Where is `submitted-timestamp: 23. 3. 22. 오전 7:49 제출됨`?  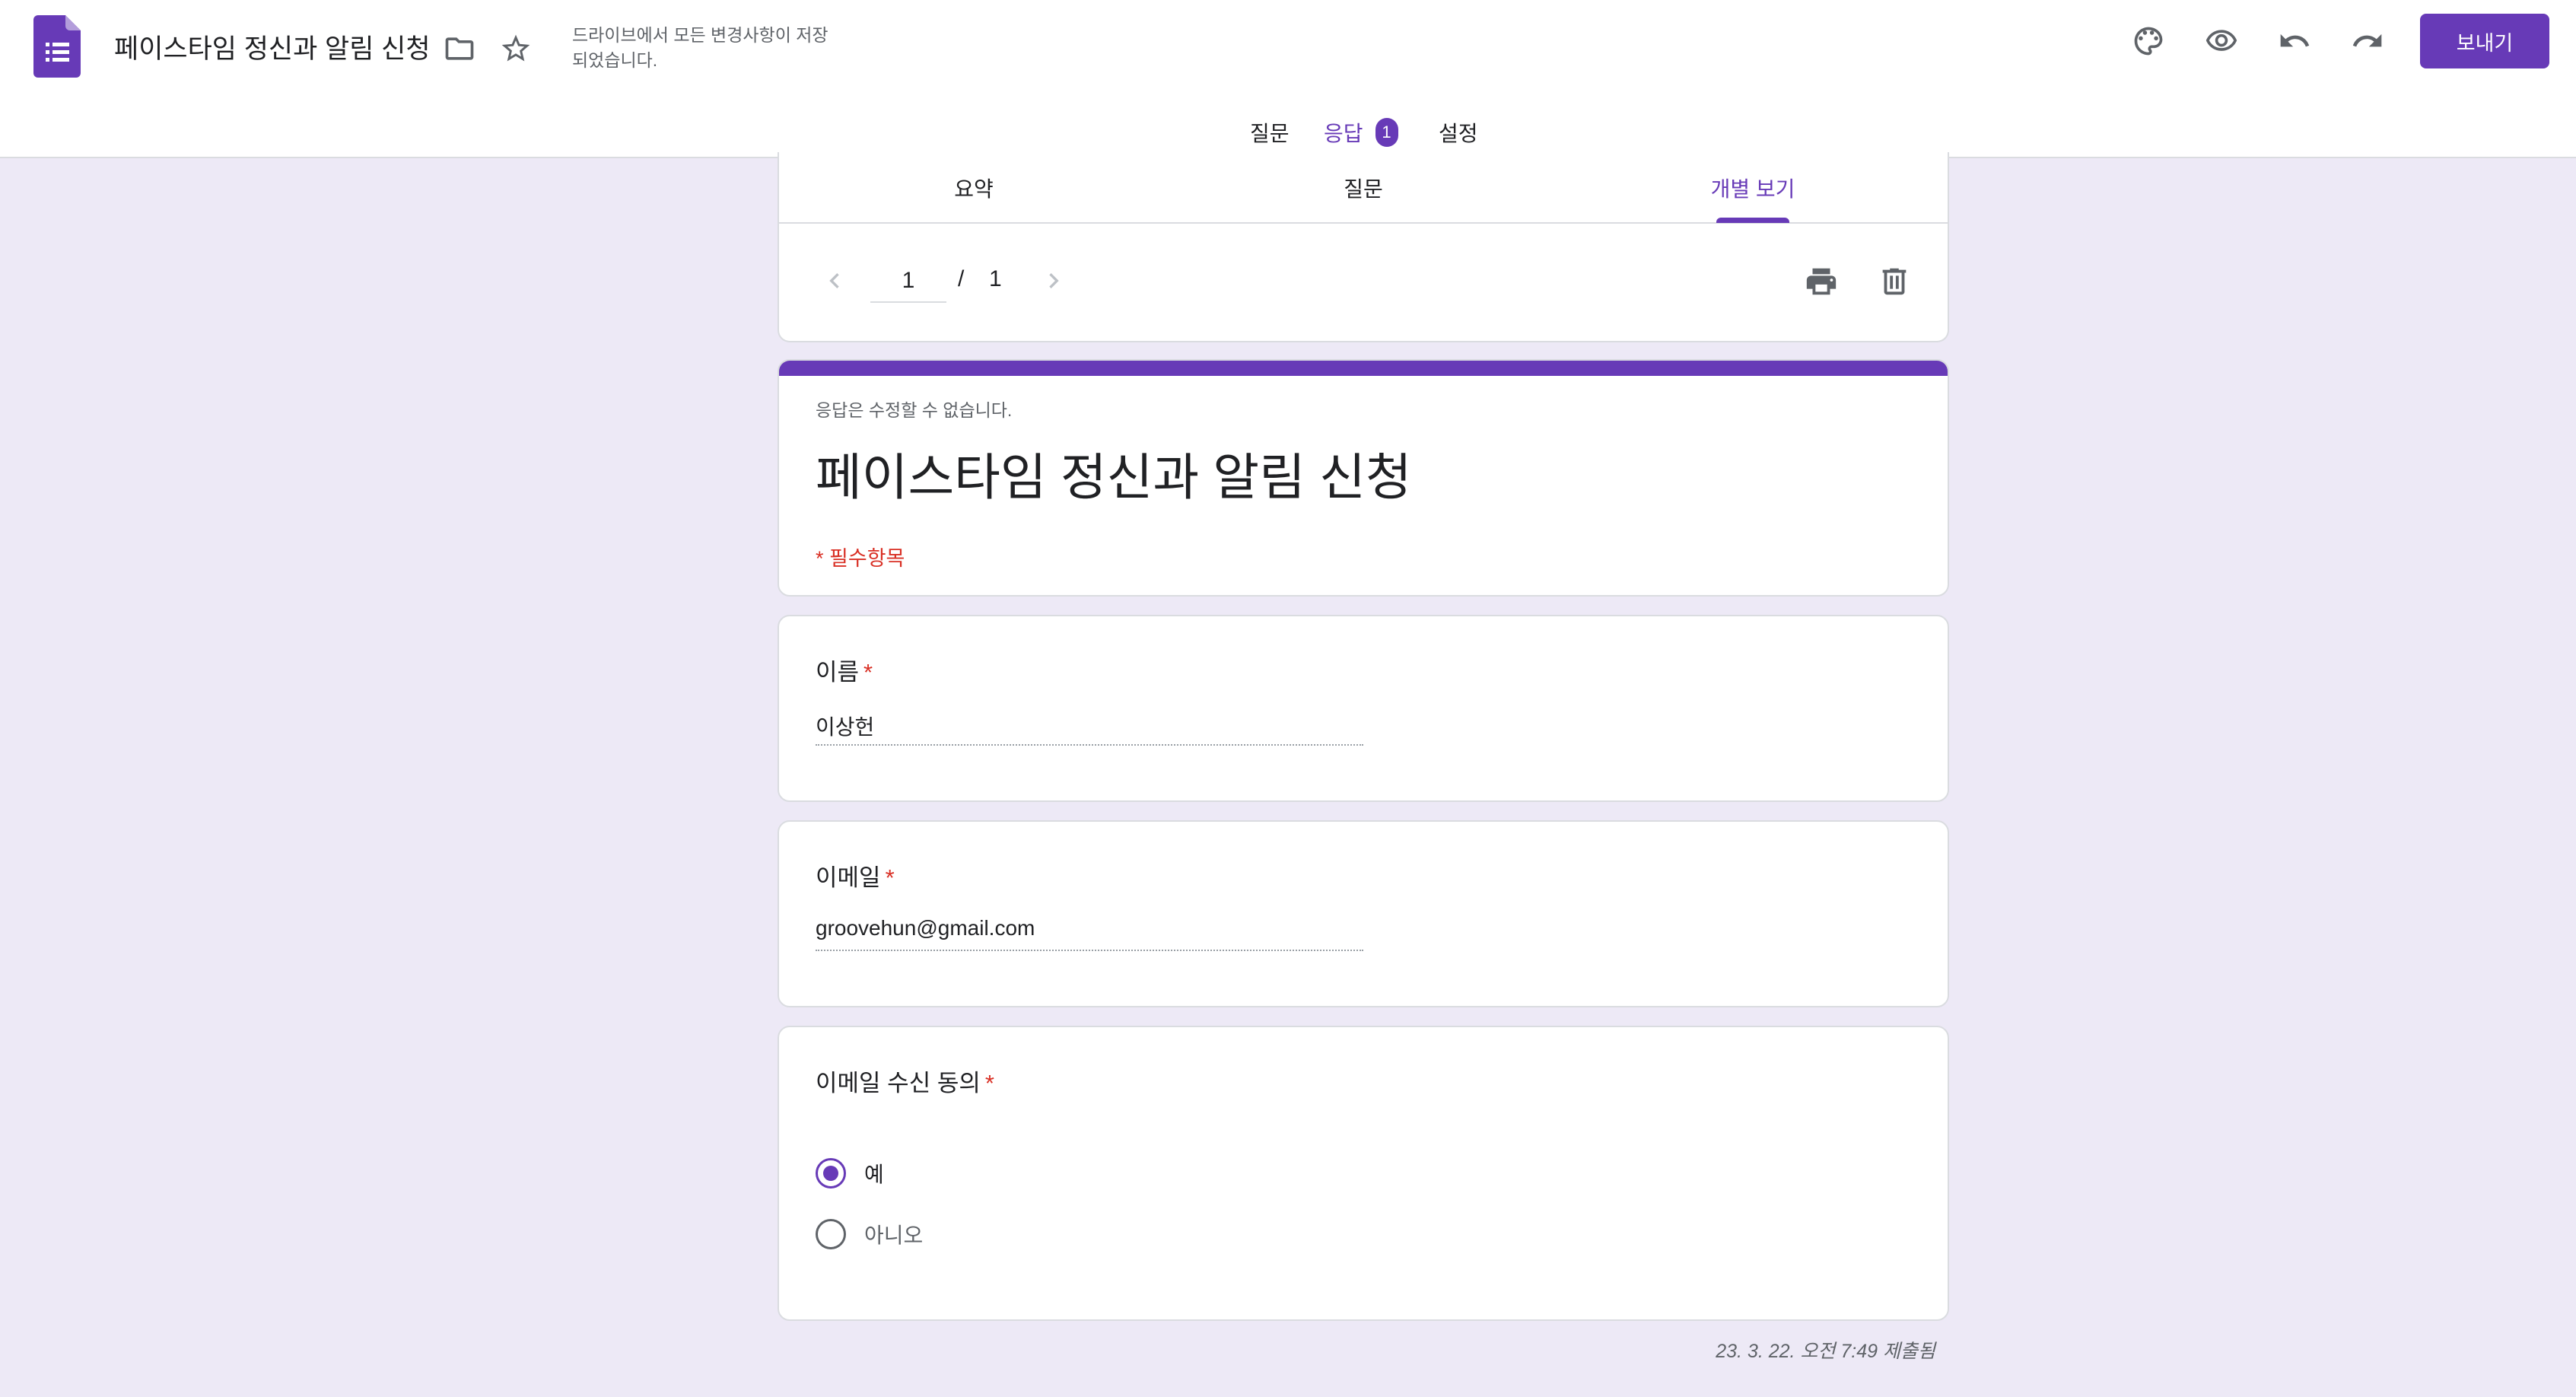 submitted-timestamp: 23. 3. 22. 오전 7:49 제출됨 is located at coordinates (1825, 1351).